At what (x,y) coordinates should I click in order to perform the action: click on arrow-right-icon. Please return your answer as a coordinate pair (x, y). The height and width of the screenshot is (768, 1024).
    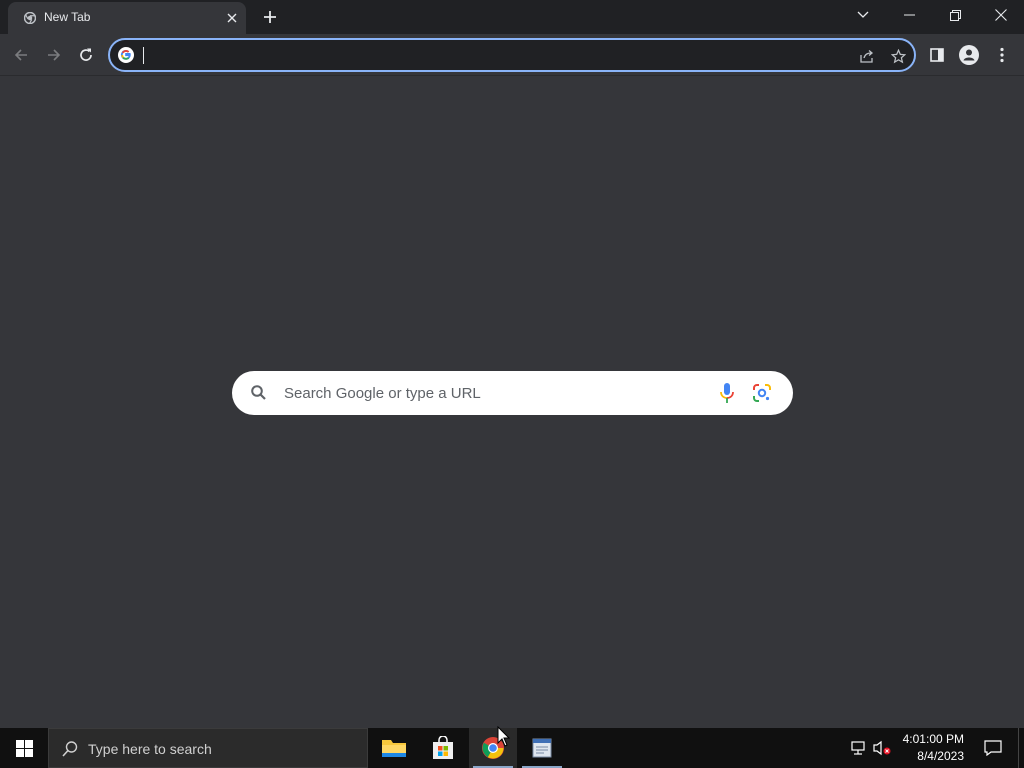
    Looking at the image, I should click on (54, 55).